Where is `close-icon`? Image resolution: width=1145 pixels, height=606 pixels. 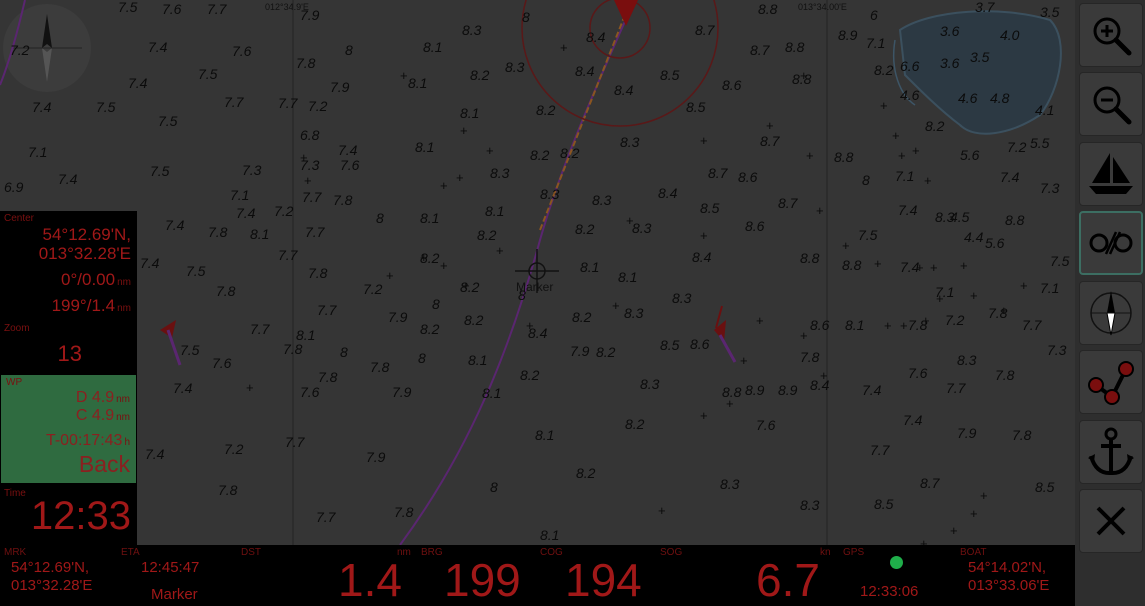
close-icon is located at coordinates (1111, 521).